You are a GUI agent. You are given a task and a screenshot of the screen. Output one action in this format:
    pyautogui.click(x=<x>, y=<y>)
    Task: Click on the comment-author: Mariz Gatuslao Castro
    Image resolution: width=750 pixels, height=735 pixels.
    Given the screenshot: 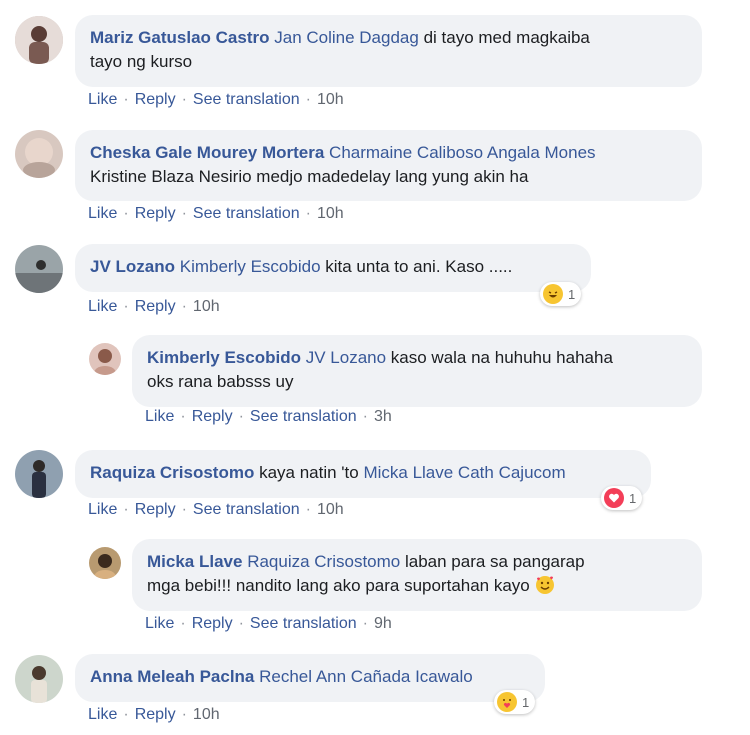 What is the action you would take?
    pyautogui.click(x=180, y=37)
    